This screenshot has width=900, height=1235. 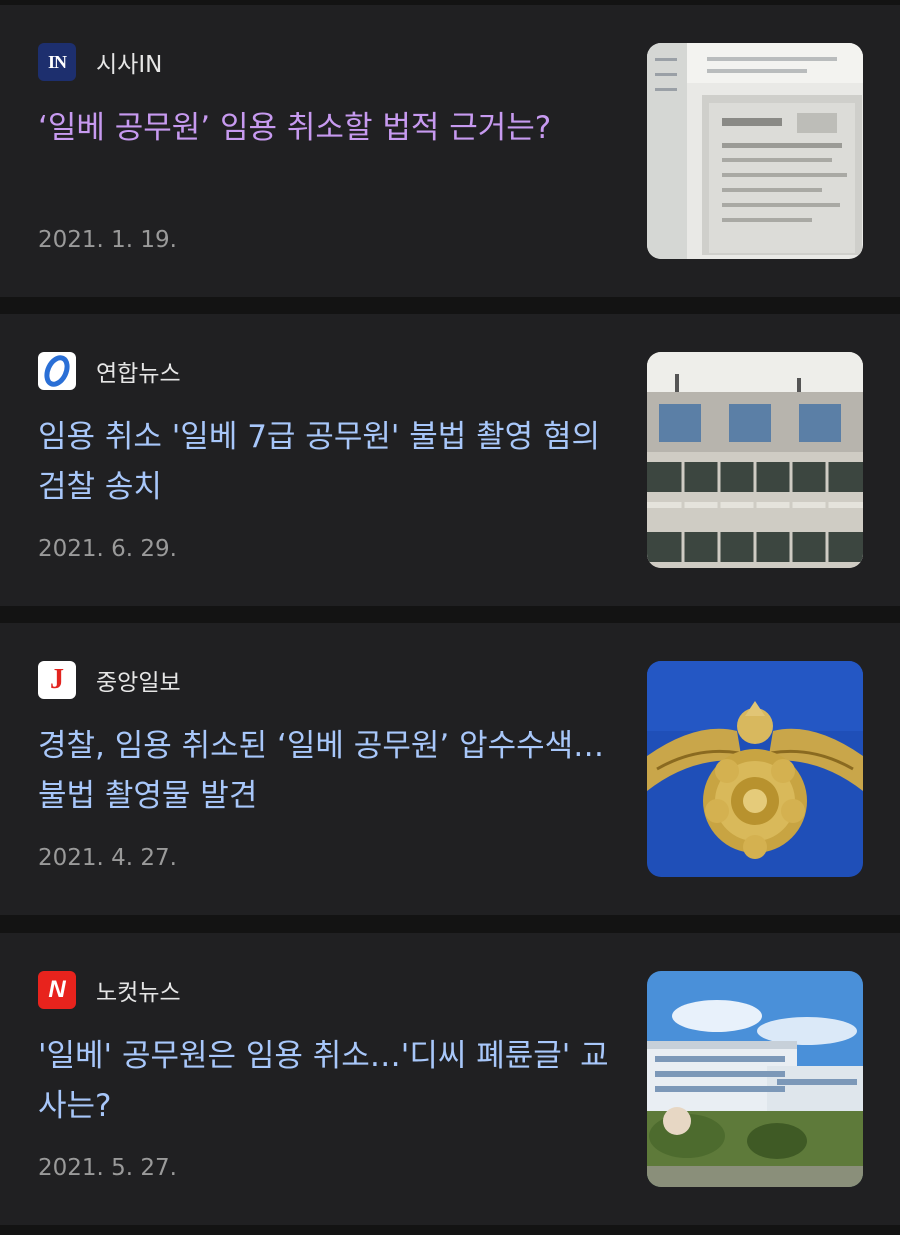 I want to click on publish-date: 2021. 5. 27., so click(x=107, y=1168).